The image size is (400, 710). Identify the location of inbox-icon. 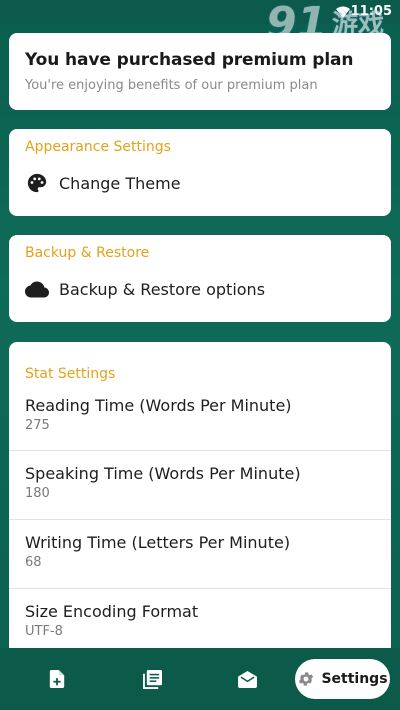
(247, 679).